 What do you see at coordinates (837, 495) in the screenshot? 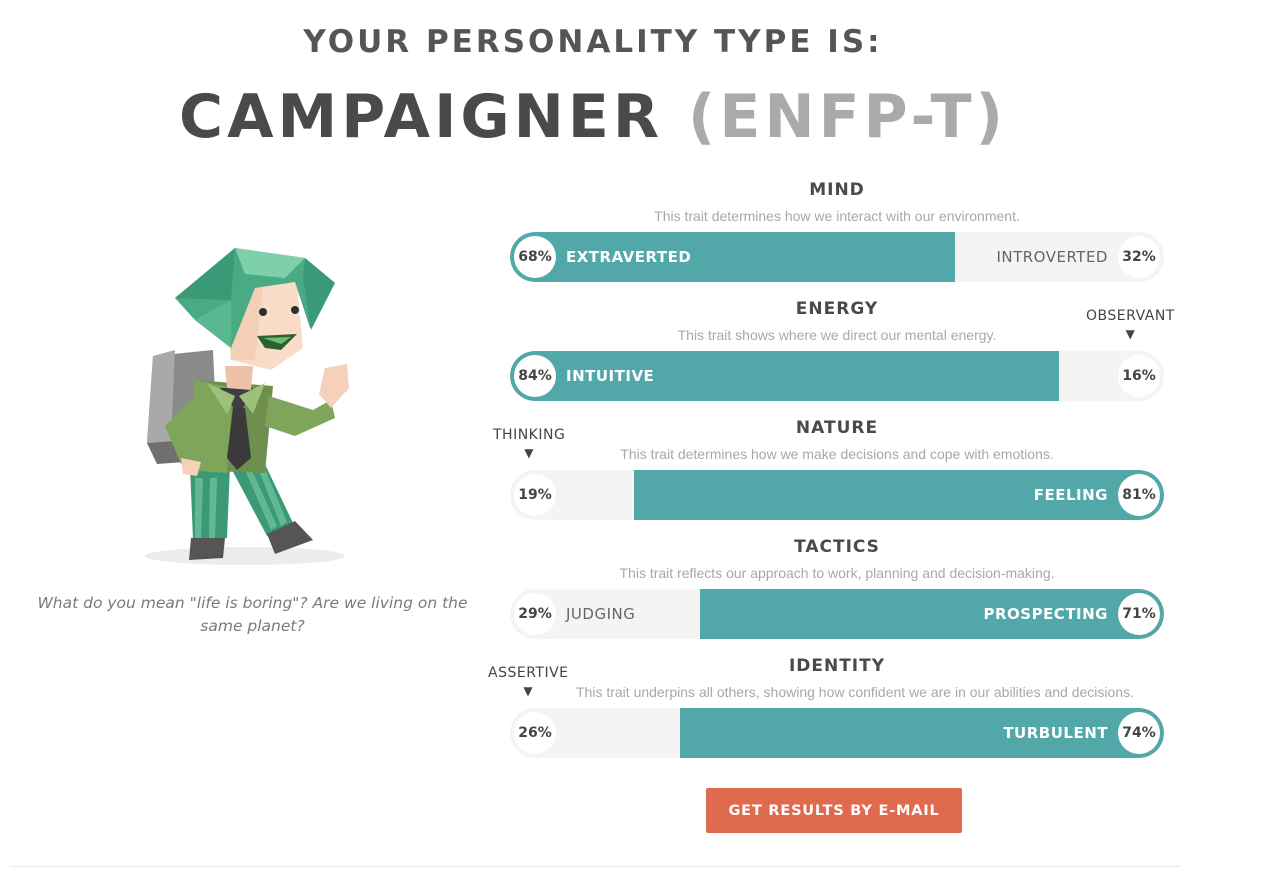
I see `trait-bar: 19% FEELING 81%` at bounding box center [837, 495].